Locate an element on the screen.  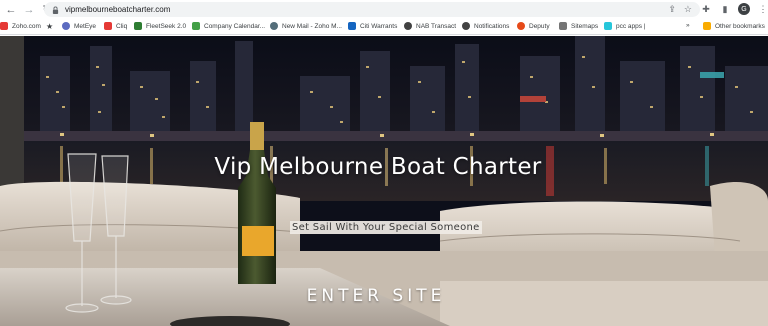
address-bar: vipmelbourneboatcharter.com ⇪ ☆ is located at coordinates (372, 9).